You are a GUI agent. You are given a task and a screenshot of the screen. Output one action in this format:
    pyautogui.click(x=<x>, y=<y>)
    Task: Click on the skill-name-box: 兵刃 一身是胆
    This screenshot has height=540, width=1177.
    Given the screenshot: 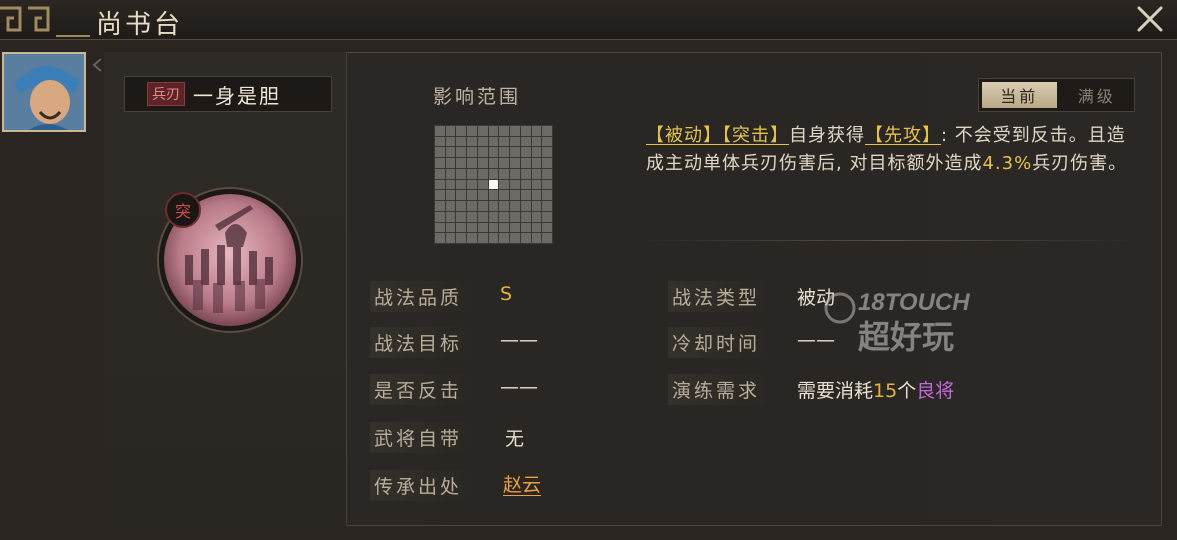 What is the action you would take?
    pyautogui.click(x=228, y=94)
    